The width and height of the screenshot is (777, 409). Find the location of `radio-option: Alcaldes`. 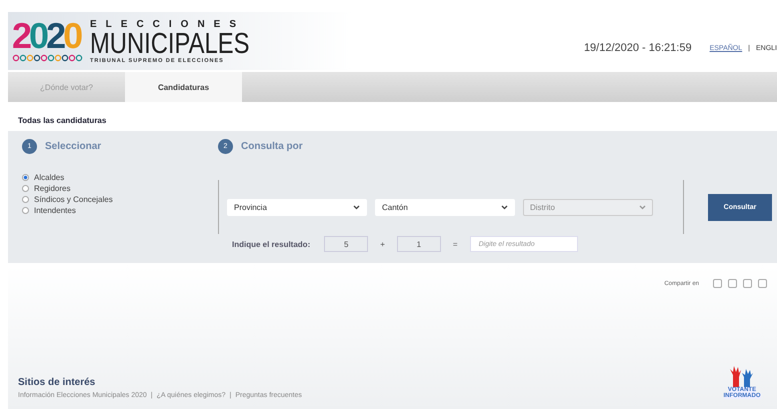

radio-option: Alcaldes is located at coordinates (120, 177).